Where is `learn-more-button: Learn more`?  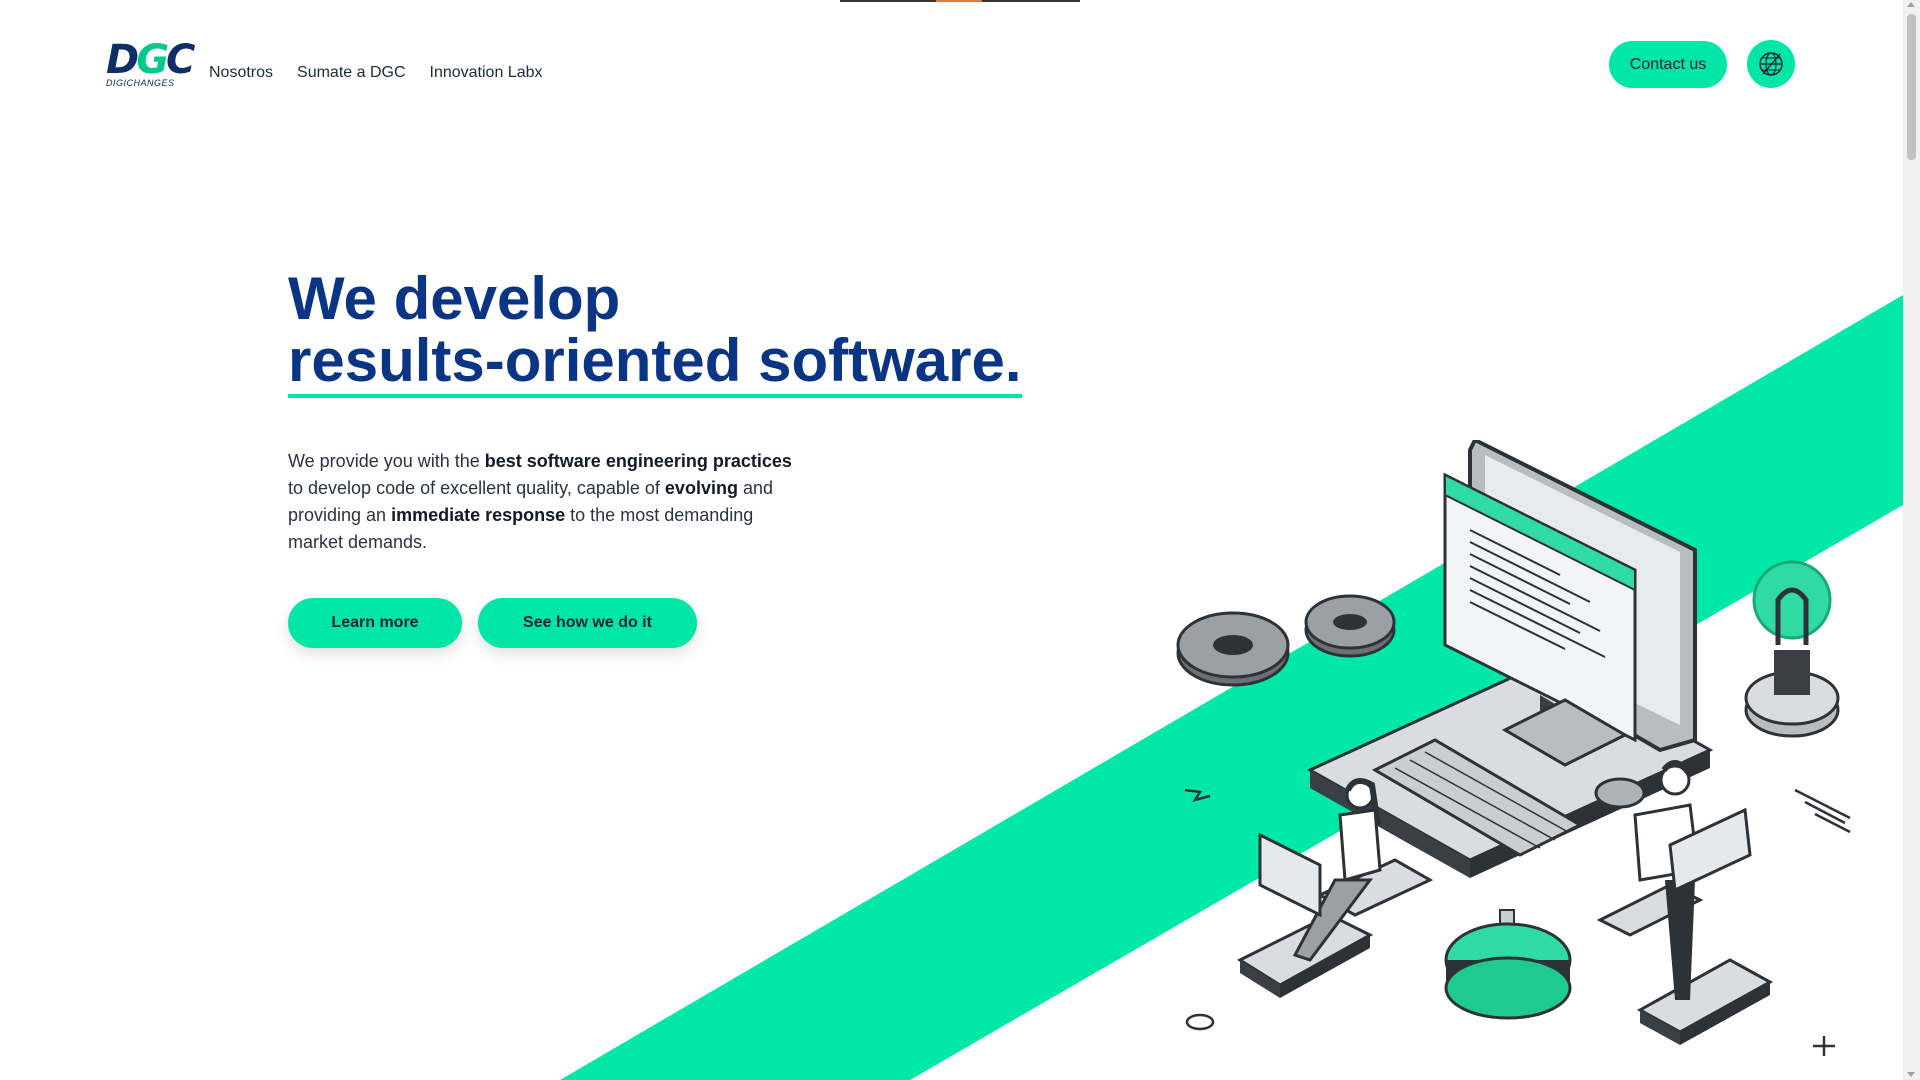
learn-more-button: Learn more is located at coordinates (375, 623).